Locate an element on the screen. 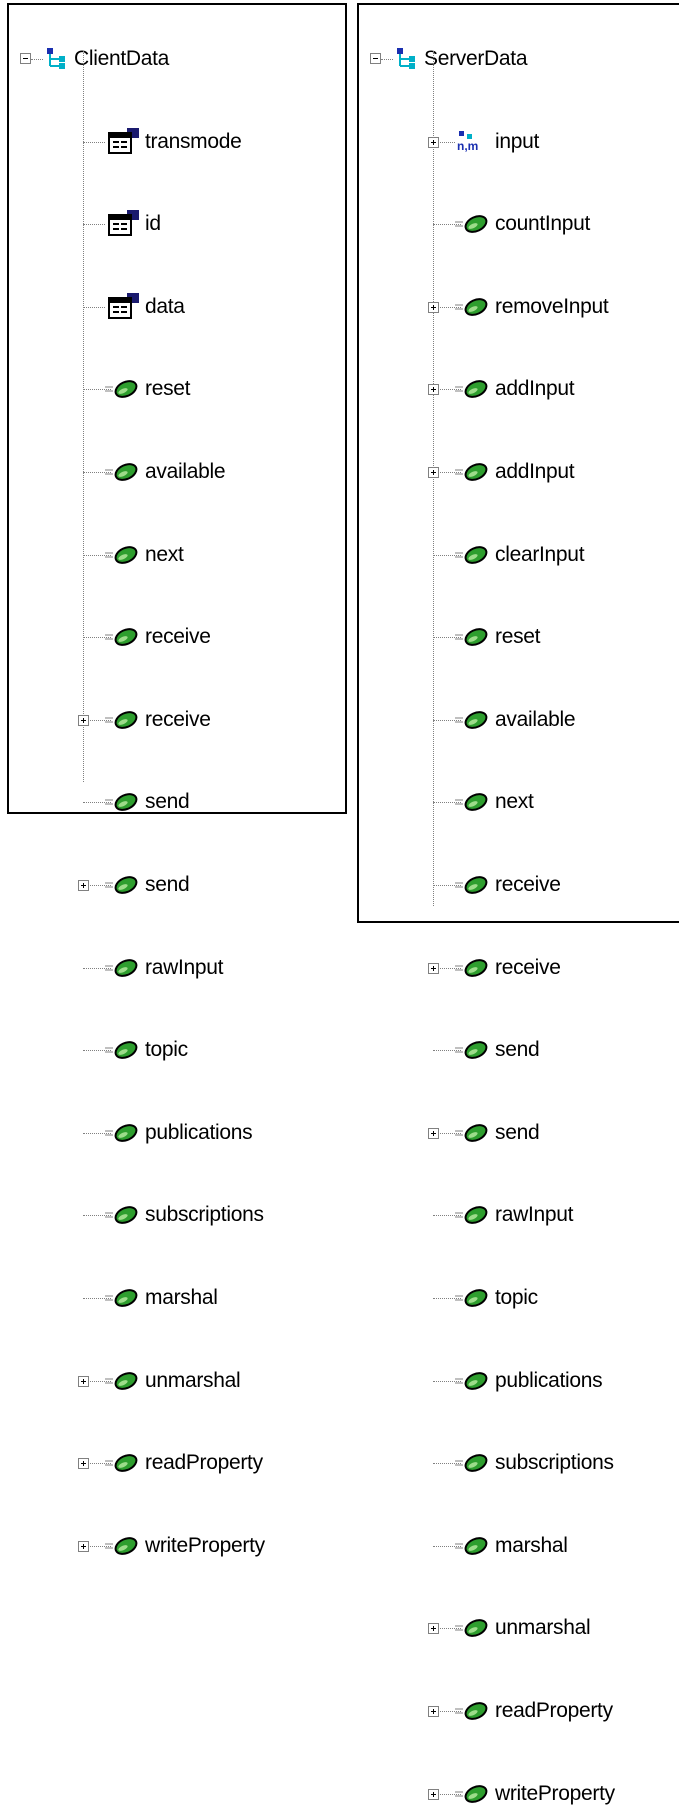 This screenshot has width=679, height=1809. client-tree-item: next is located at coordinates (177, 419).